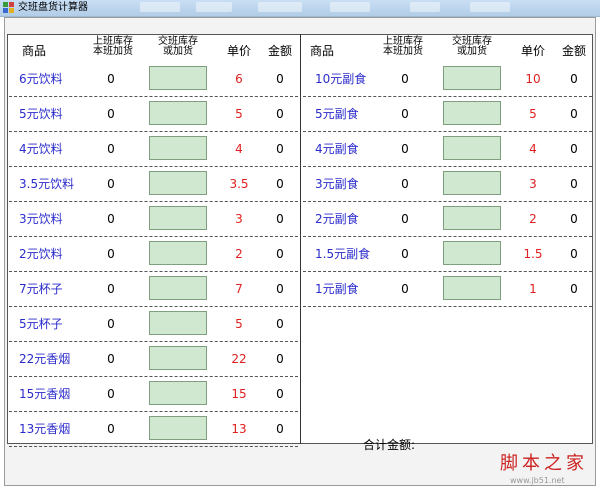  What do you see at coordinates (321, 51) in the screenshot?
I see `header-name-right: 商品` at bounding box center [321, 51].